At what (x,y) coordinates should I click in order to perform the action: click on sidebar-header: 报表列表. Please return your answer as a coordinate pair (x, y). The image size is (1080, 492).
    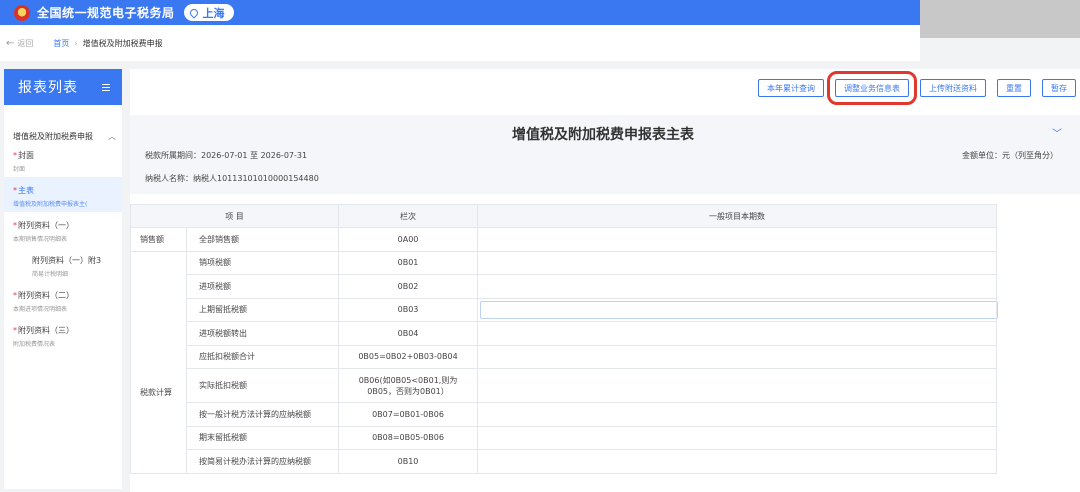
    Looking at the image, I should click on (63, 87).